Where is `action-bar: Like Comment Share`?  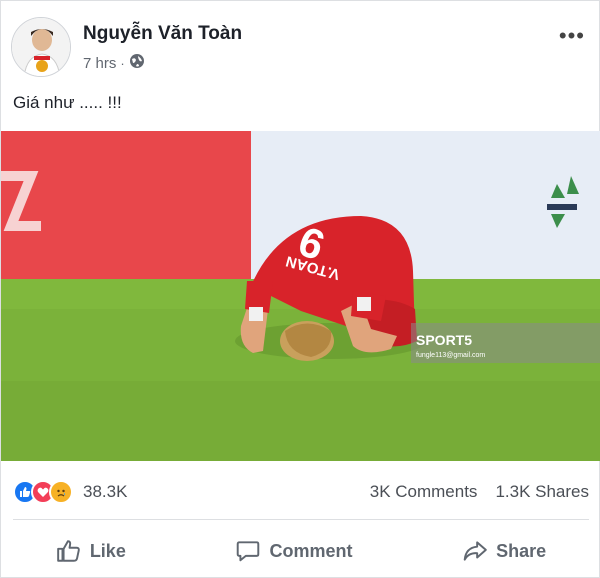
action-bar: Like Comment Share is located at coordinates (300, 551).